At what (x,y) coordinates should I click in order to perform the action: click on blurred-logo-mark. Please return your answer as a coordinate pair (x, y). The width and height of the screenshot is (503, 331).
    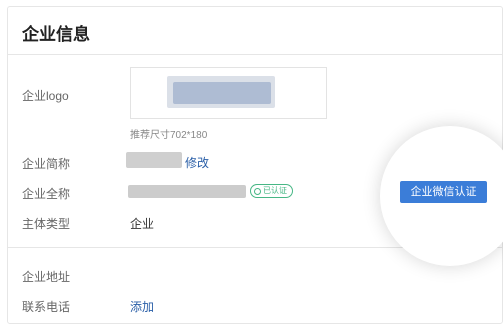
    Looking at the image, I should click on (222, 93).